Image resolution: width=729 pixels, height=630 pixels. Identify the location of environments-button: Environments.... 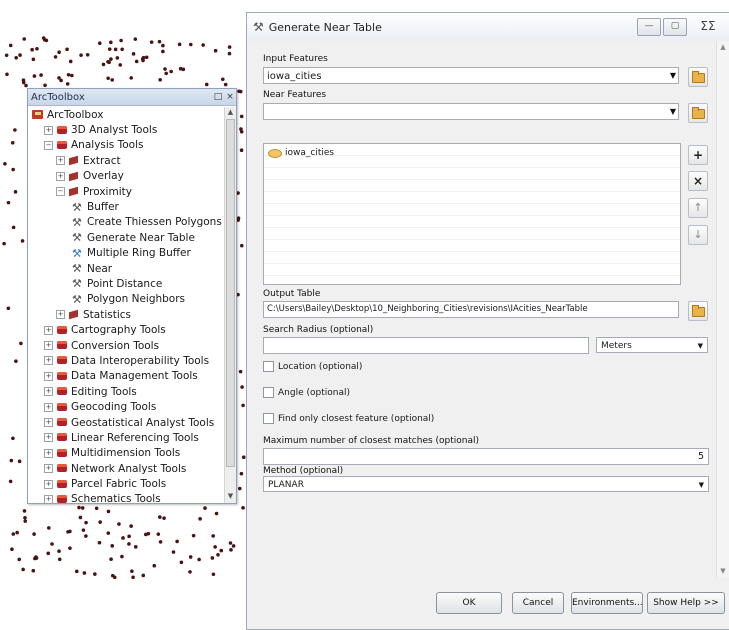
(607, 603).